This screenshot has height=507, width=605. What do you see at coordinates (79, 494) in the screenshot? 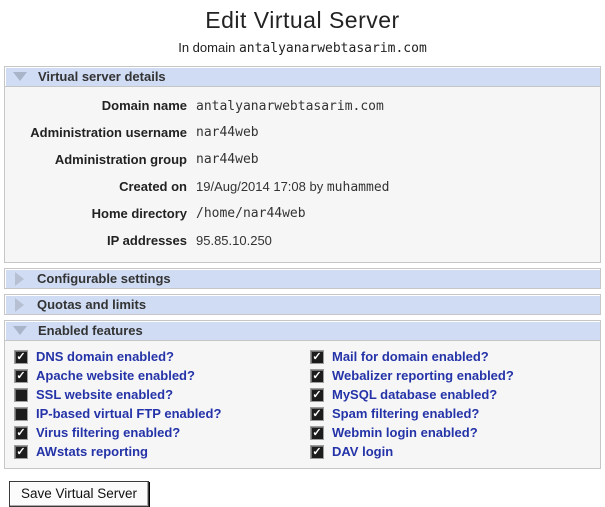
I see `save-virtual-server-button: Save Virtual Server` at bounding box center [79, 494].